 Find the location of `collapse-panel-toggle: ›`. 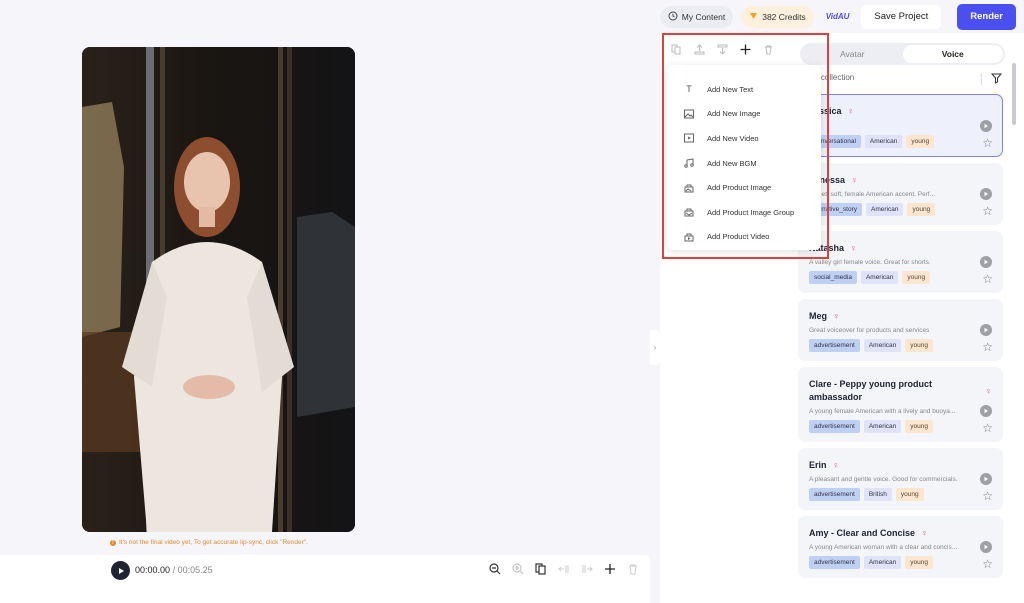

collapse-panel-toggle: › is located at coordinates (655, 347).